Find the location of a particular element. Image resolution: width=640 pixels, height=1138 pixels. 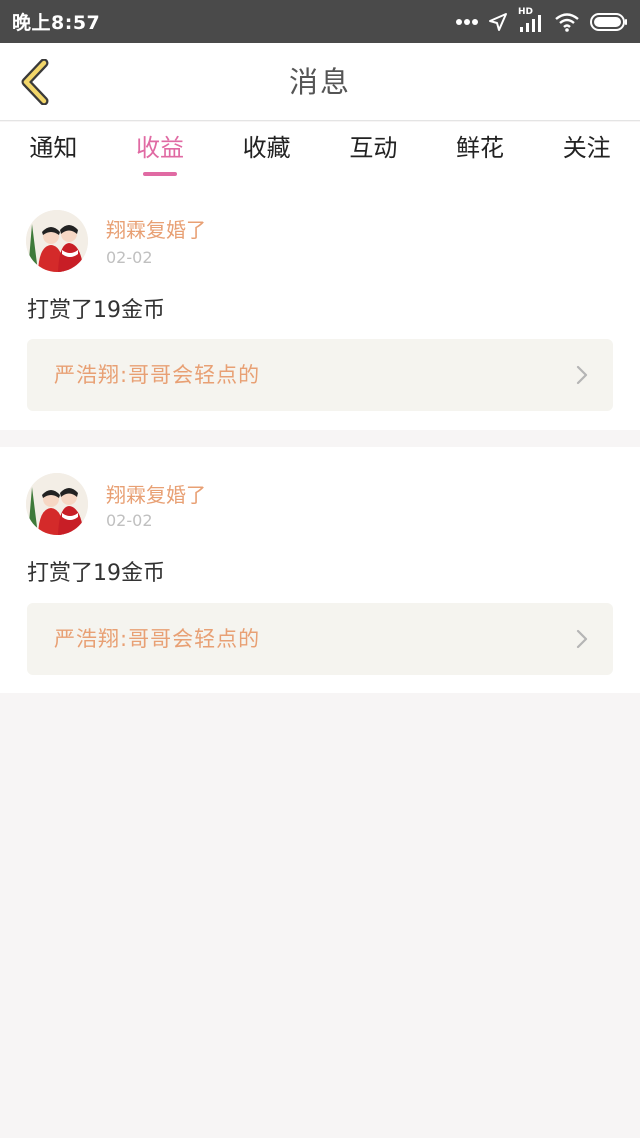

active-tab-indicator is located at coordinates (160, 174).